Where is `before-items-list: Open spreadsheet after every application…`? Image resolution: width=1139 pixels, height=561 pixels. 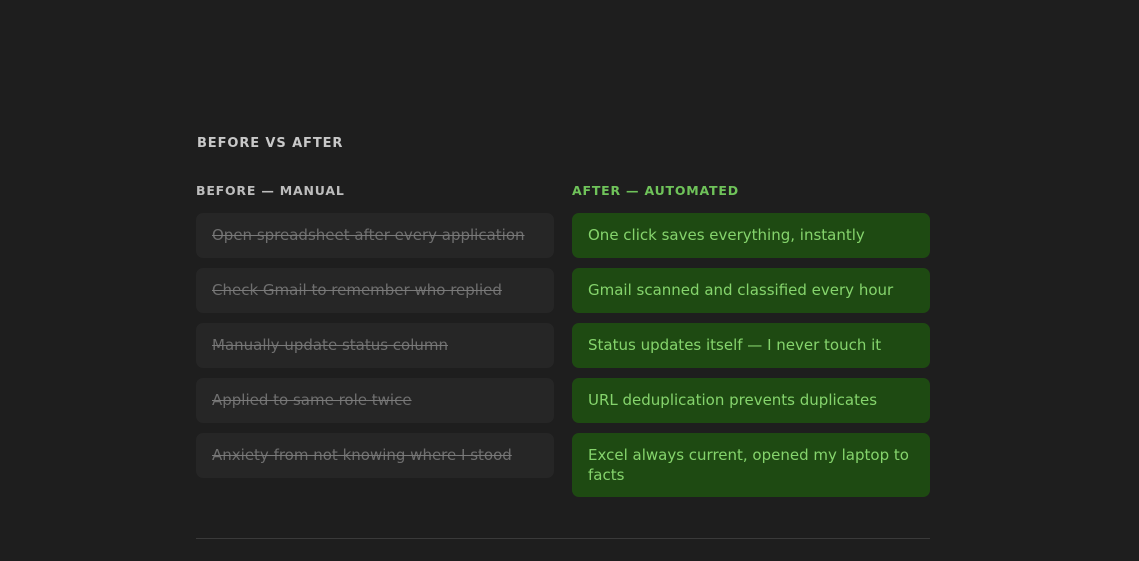
before-items-list: Open spreadsheet after every application… is located at coordinates (375, 345).